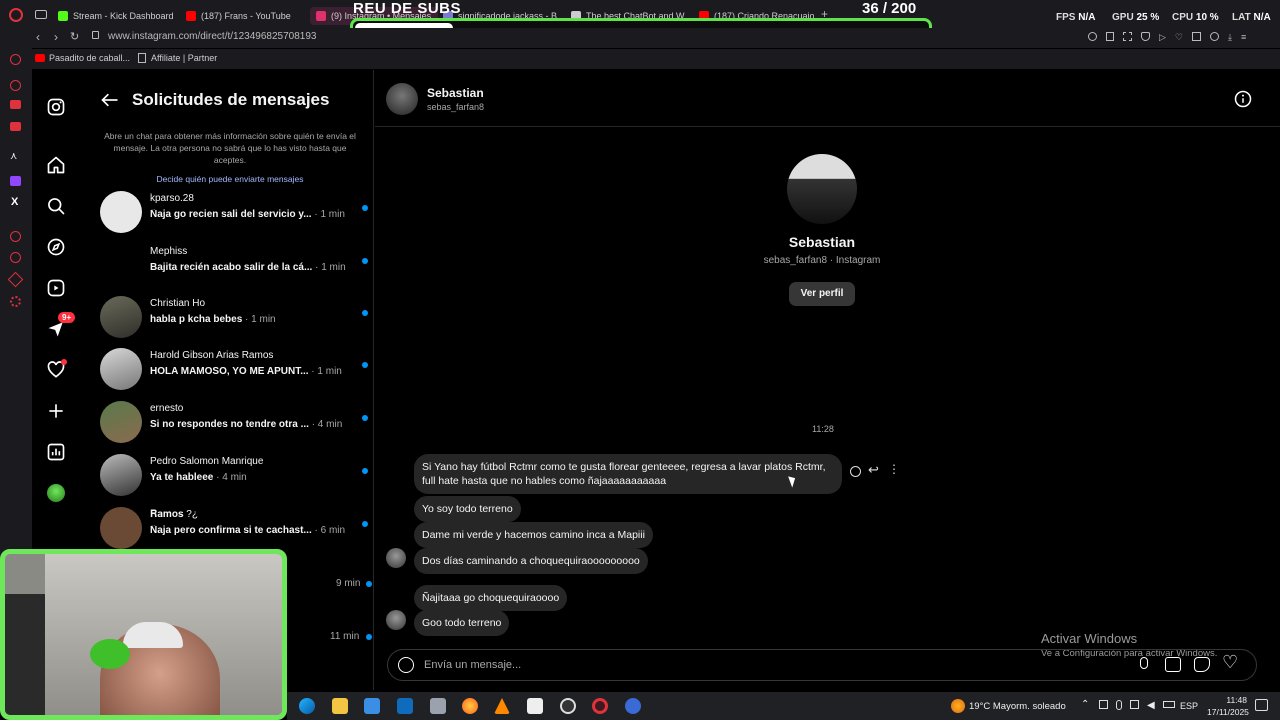 The width and height of the screenshot is (1280, 720). I want to click on workspaces-icon, so click(41, 14).